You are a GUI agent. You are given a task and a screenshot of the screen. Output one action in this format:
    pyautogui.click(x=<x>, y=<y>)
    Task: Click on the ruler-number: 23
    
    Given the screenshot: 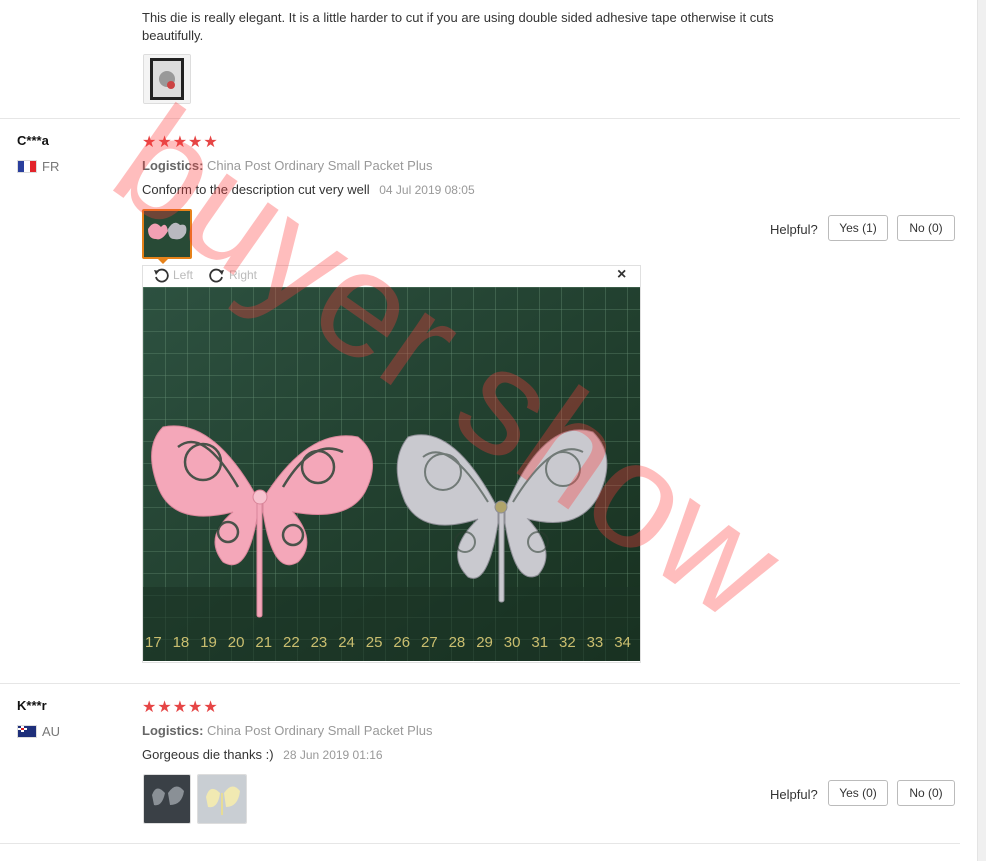 What is the action you would take?
    pyautogui.click(x=319, y=642)
    